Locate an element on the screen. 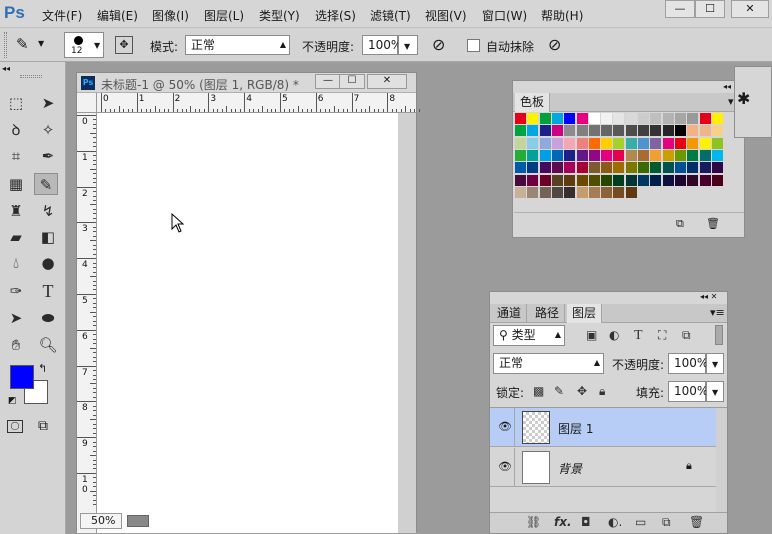  pencil-tool-preset-icon: ✎ is located at coordinates (22, 44).